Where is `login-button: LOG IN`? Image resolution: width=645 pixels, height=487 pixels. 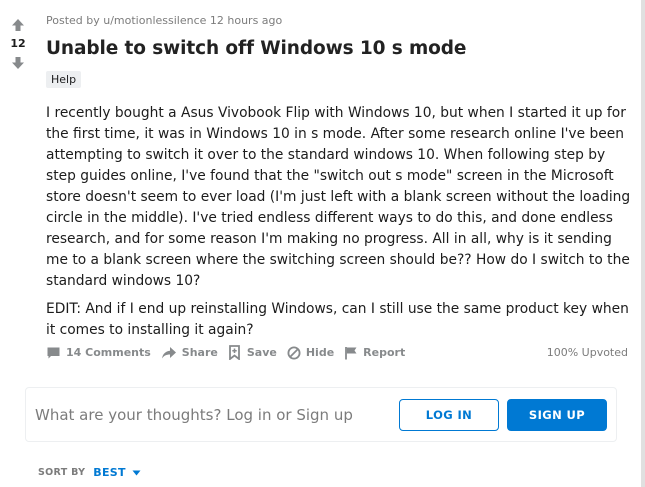 login-button: LOG IN is located at coordinates (449, 414).